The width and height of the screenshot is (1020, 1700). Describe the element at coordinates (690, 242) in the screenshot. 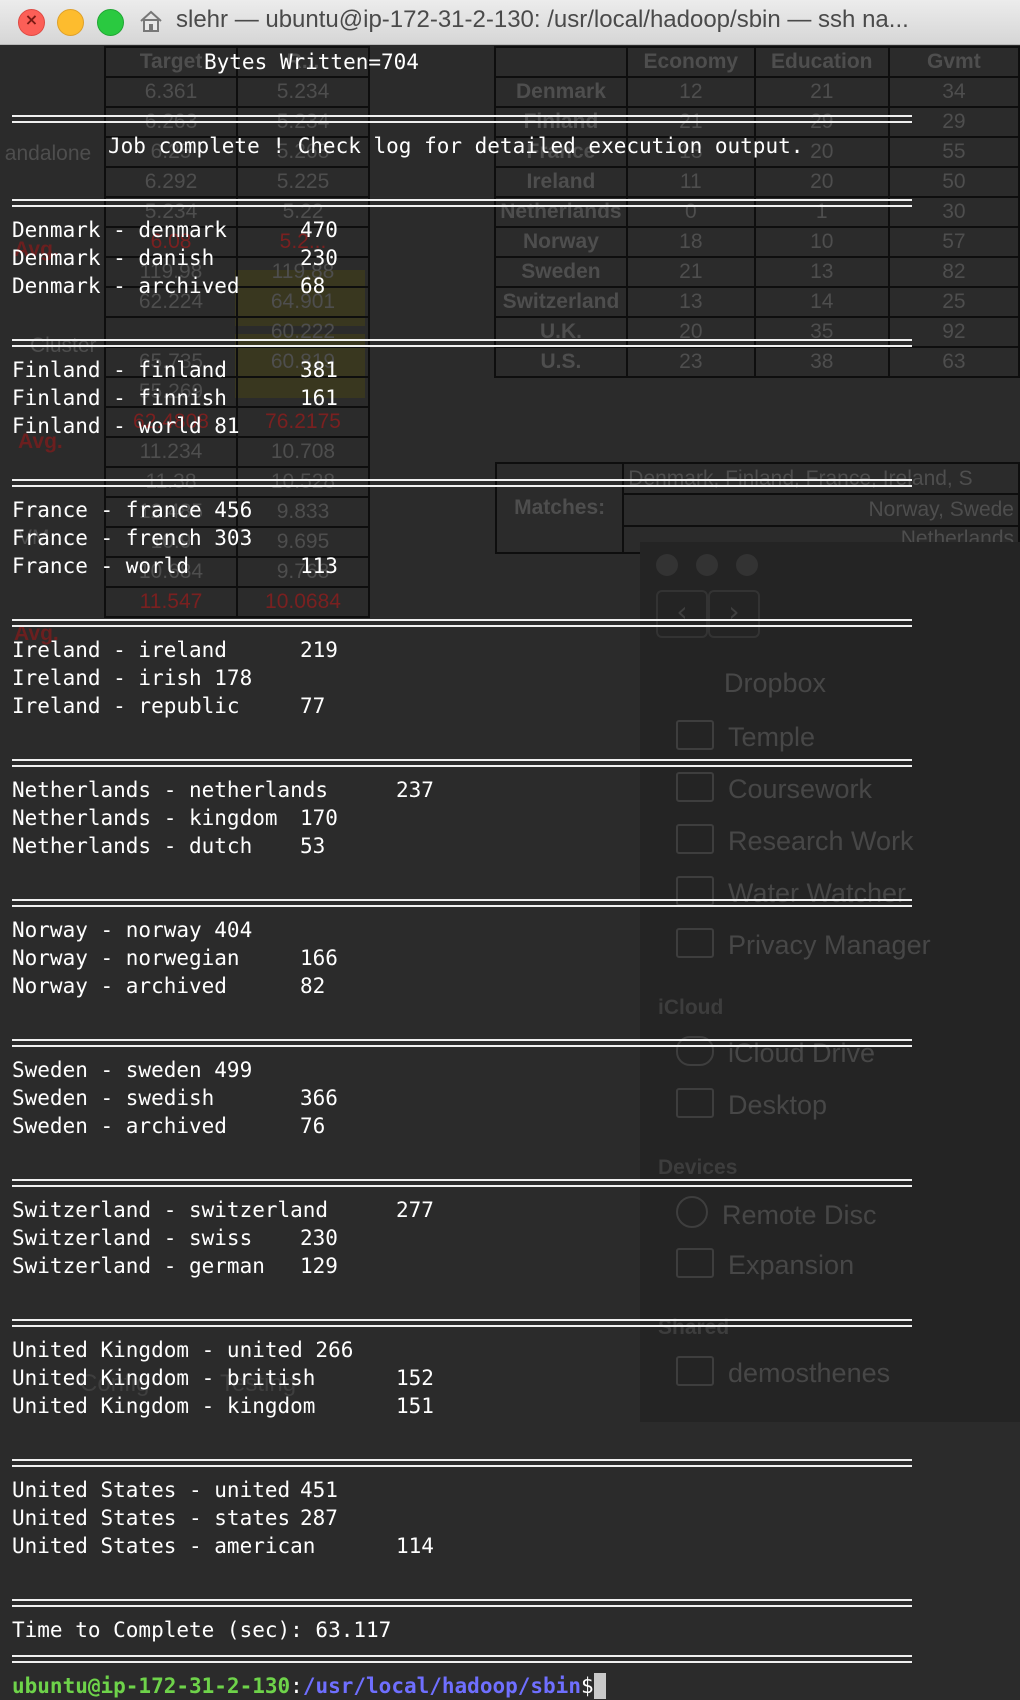

I see `sheet-cell: 18` at that location.